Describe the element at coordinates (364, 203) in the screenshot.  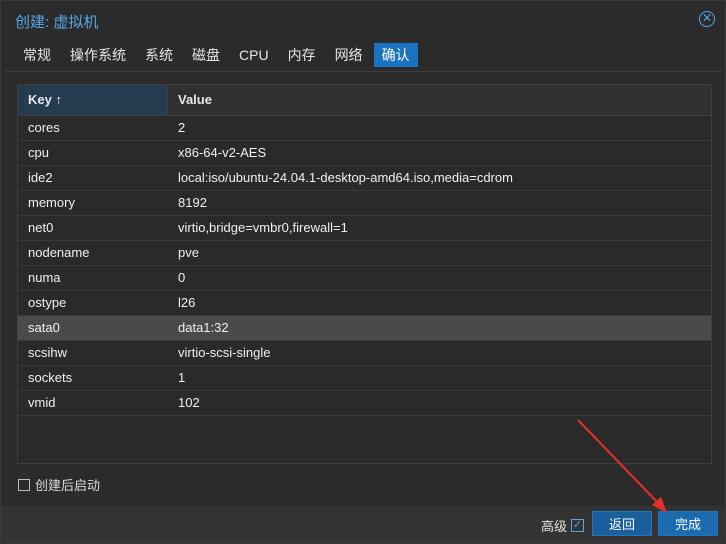
I see `table-row: memory 8192` at that location.